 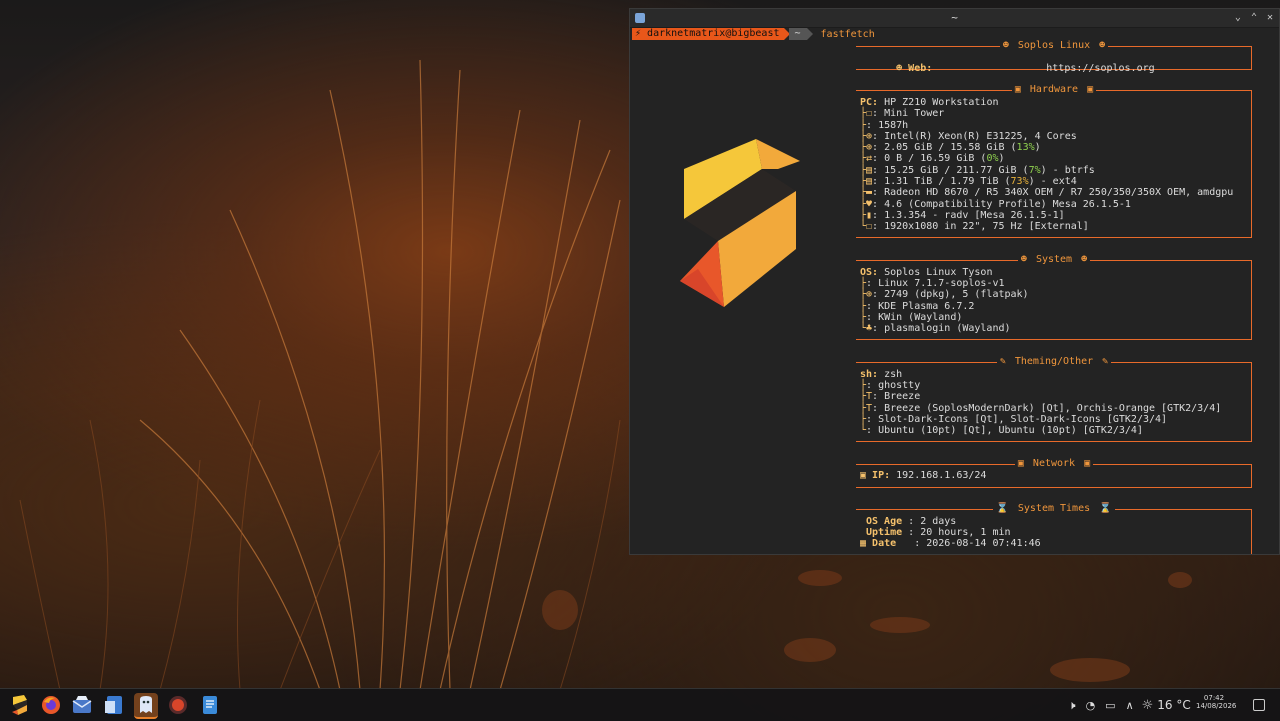 What do you see at coordinates (941, 475) in the screenshot?
I see `ip-value: 192.168.1.63/24` at bounding box center [941, 475].